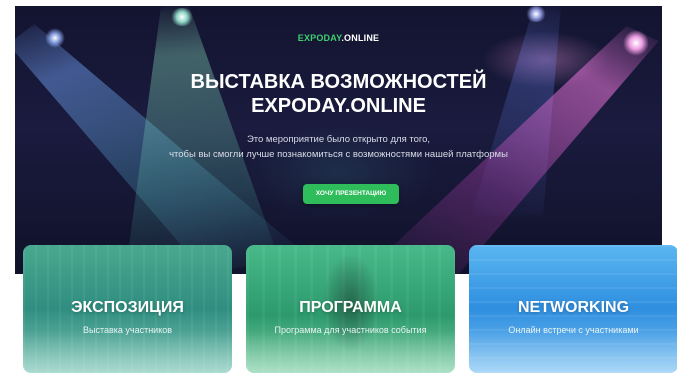  Describe the element at coordinates (350, 330) in the screenshot. I see `card-subtitle: Программа для участников события` at that location.